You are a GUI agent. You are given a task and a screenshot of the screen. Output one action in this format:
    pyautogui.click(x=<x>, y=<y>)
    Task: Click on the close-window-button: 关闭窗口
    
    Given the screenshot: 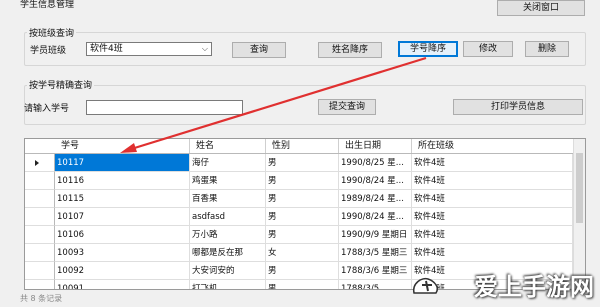 What is the action you would take?
    pyautogui.click(x=541, y=8)
    